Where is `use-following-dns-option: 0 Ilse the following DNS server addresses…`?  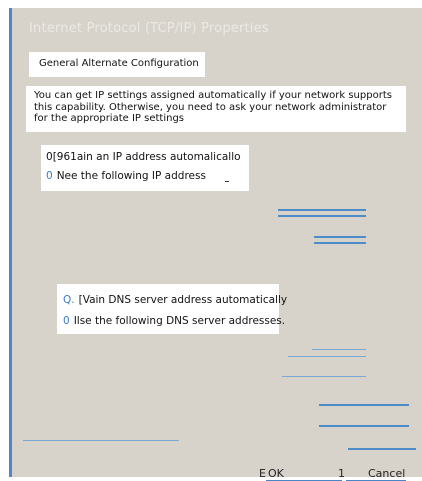
use-following-dns-option: 0 Ilse the following DNS server addresses… is located at coordinates (174, 321).